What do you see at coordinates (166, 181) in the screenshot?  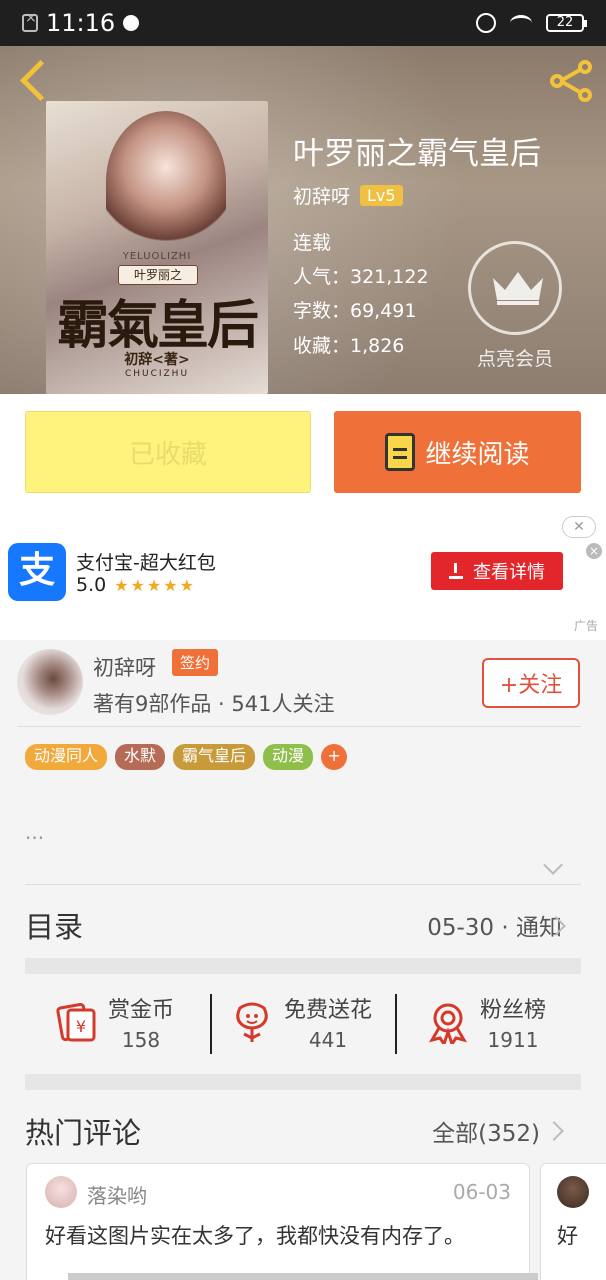 I see `cover-illustration` at bounding box center [166, 181].